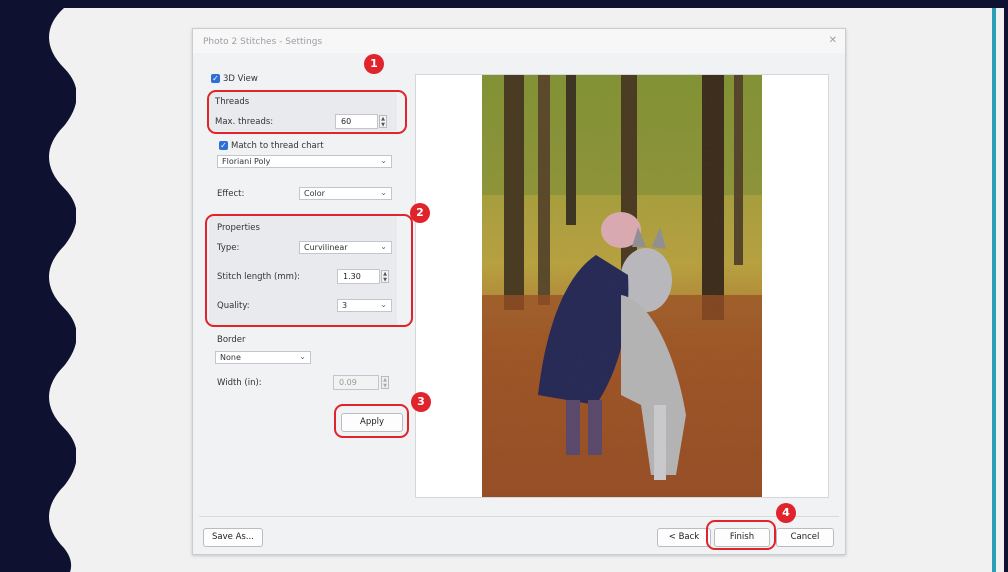 The width and height of the screenshot is (1008, 572). I want to click on border-dropdown: None ⌄, so click(263, 357).